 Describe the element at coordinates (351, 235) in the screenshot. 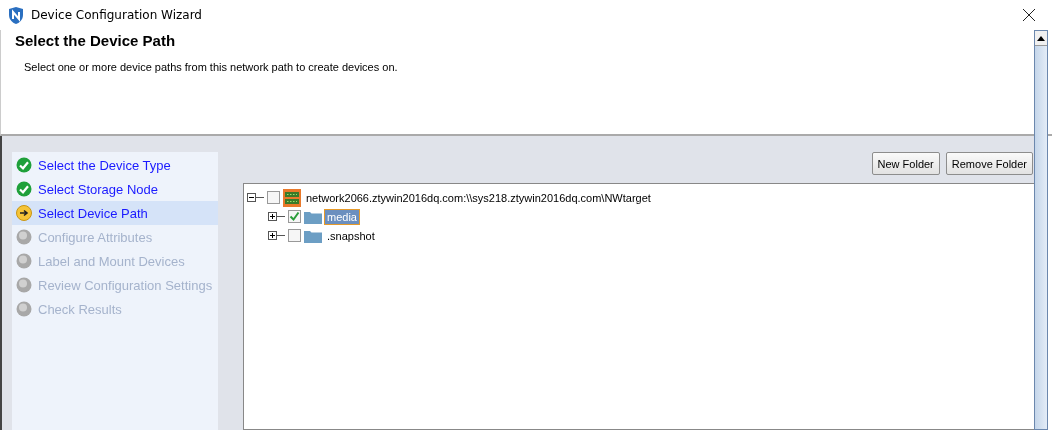

I see `tree-item: .snapshot` at that location.